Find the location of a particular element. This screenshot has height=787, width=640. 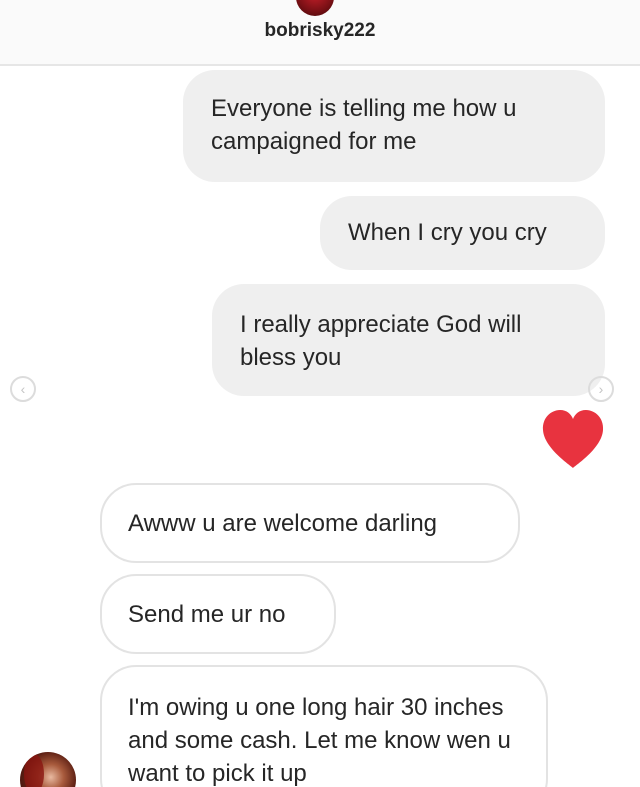

message-incoming: Send me ur no is located at coordinates (218, 614).